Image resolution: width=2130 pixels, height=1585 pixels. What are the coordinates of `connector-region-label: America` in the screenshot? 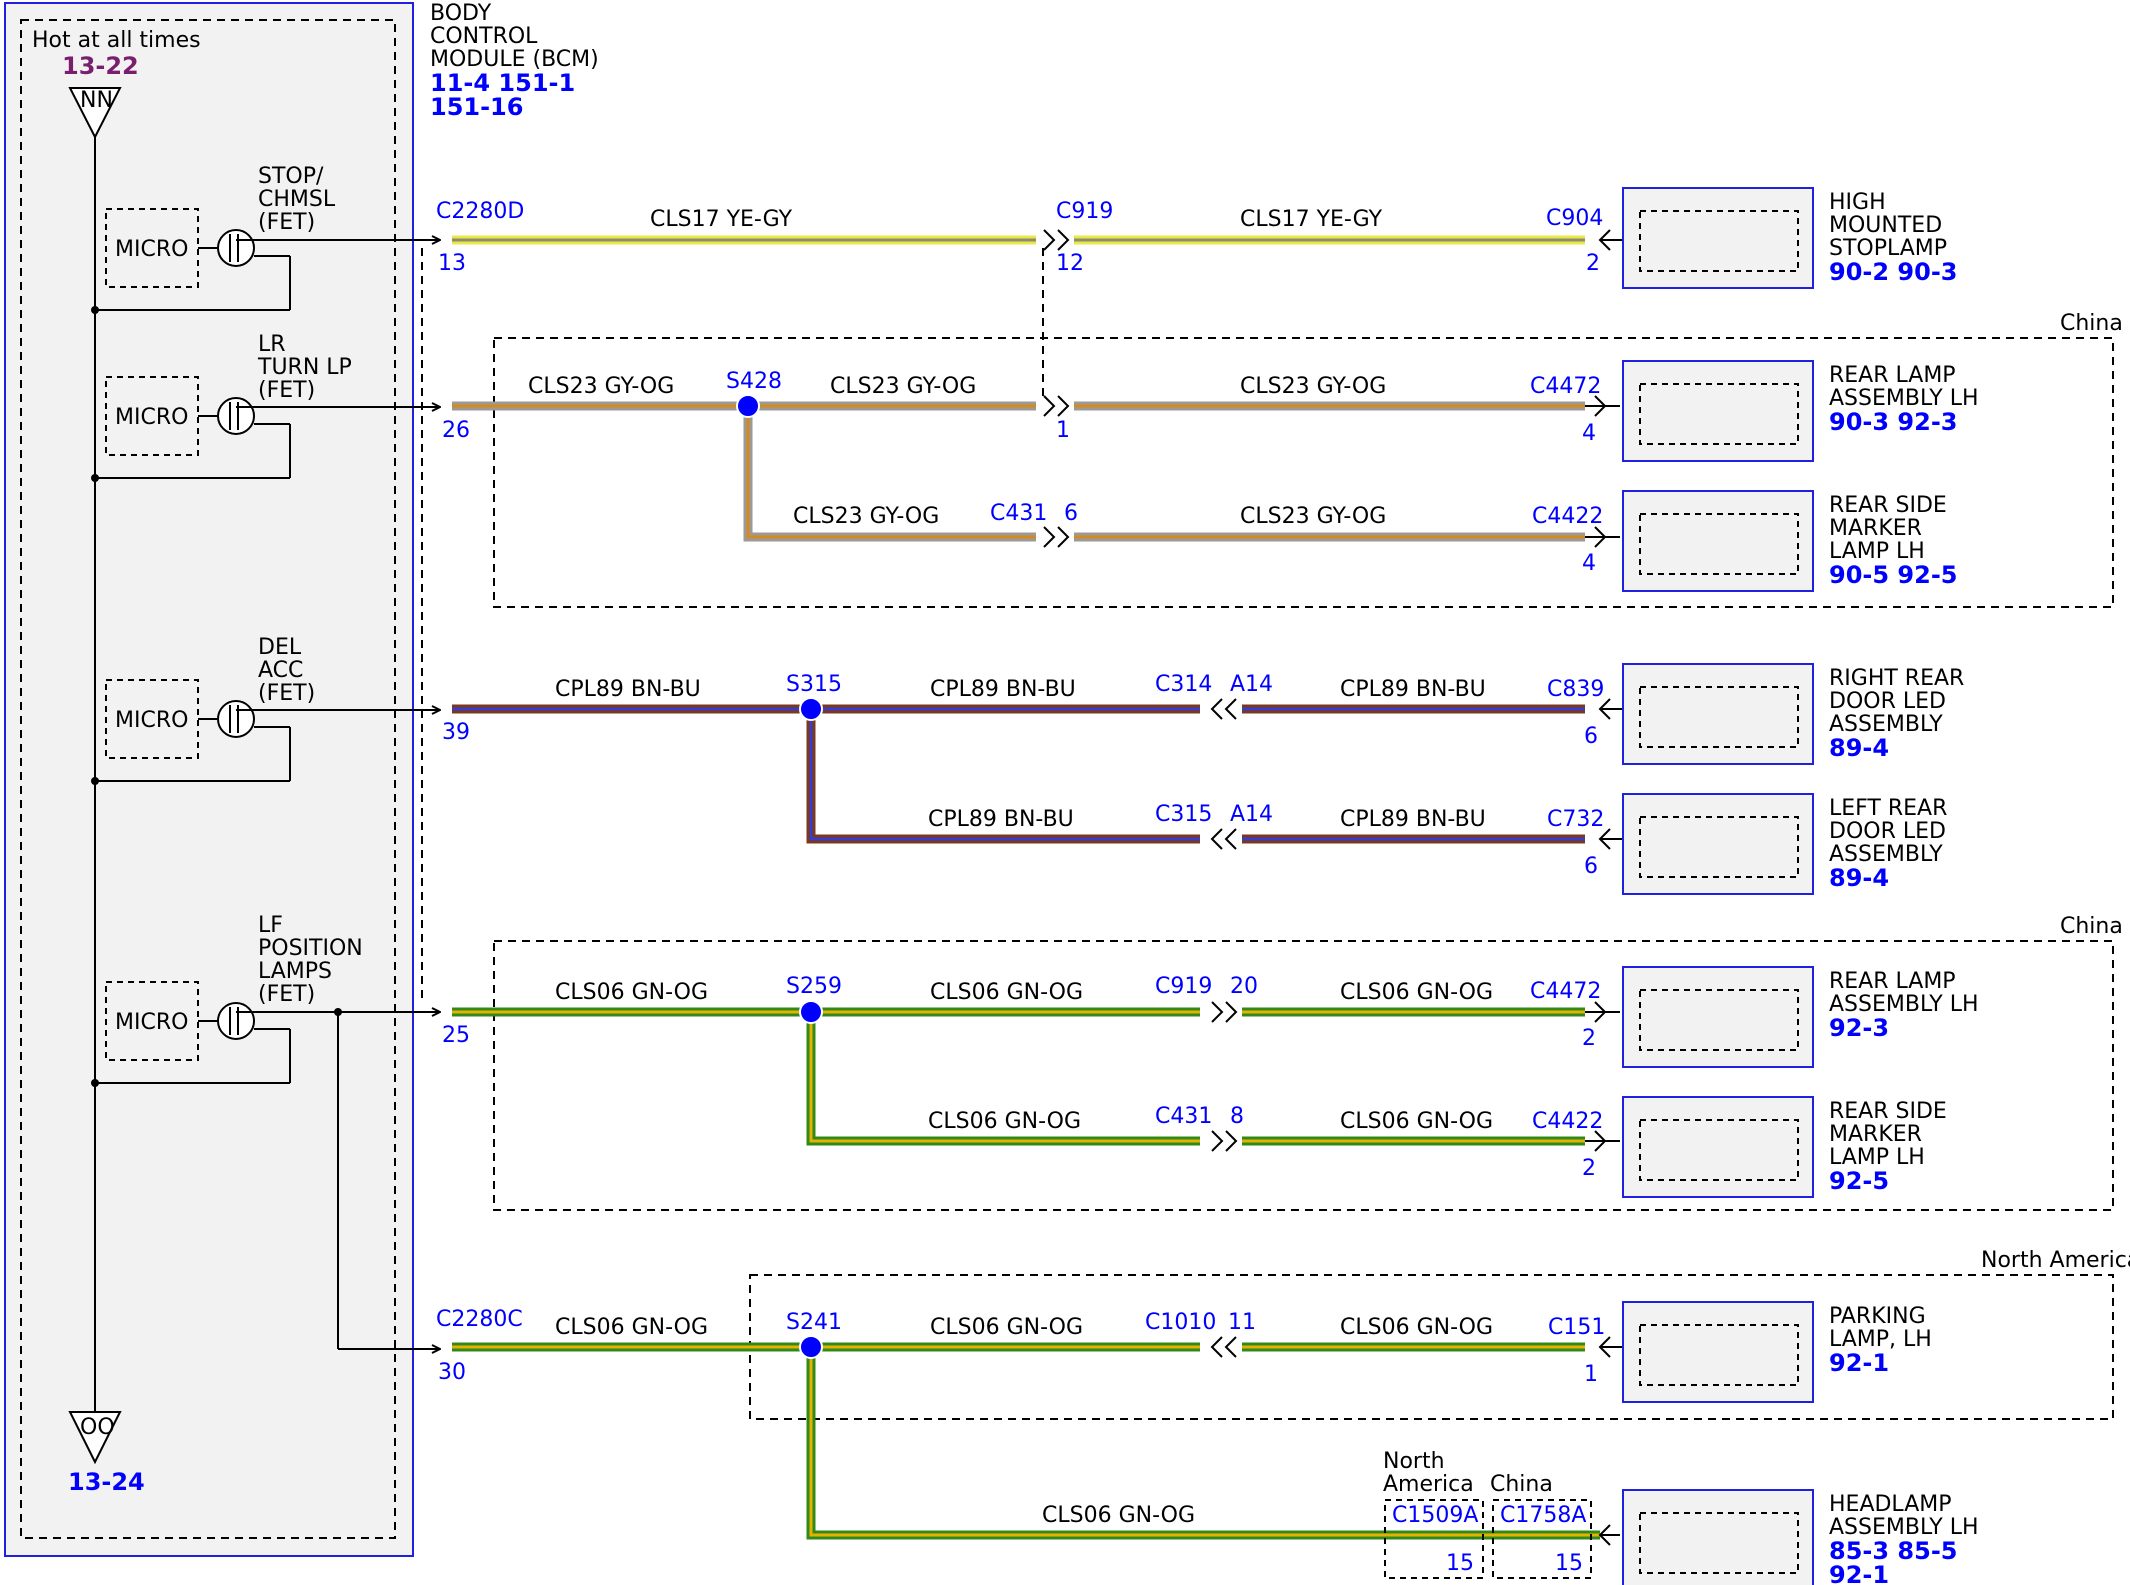 It's located at (1428, 1484).